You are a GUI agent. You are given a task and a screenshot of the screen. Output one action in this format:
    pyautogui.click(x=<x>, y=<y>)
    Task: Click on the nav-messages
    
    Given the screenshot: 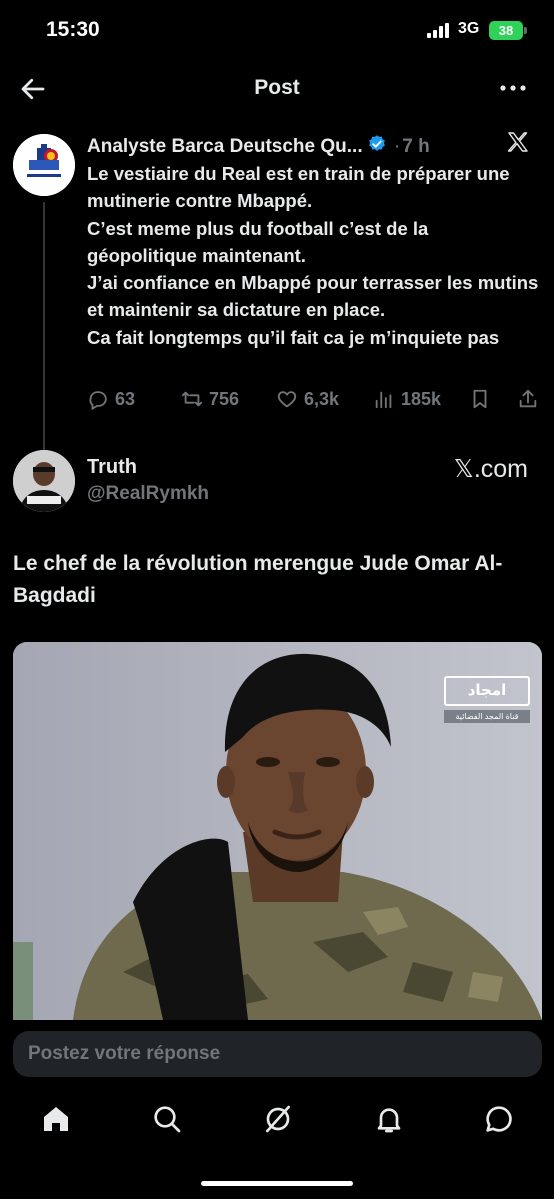 What is the action you would take?
    pyautogui.click(x=499, y=1119)
    